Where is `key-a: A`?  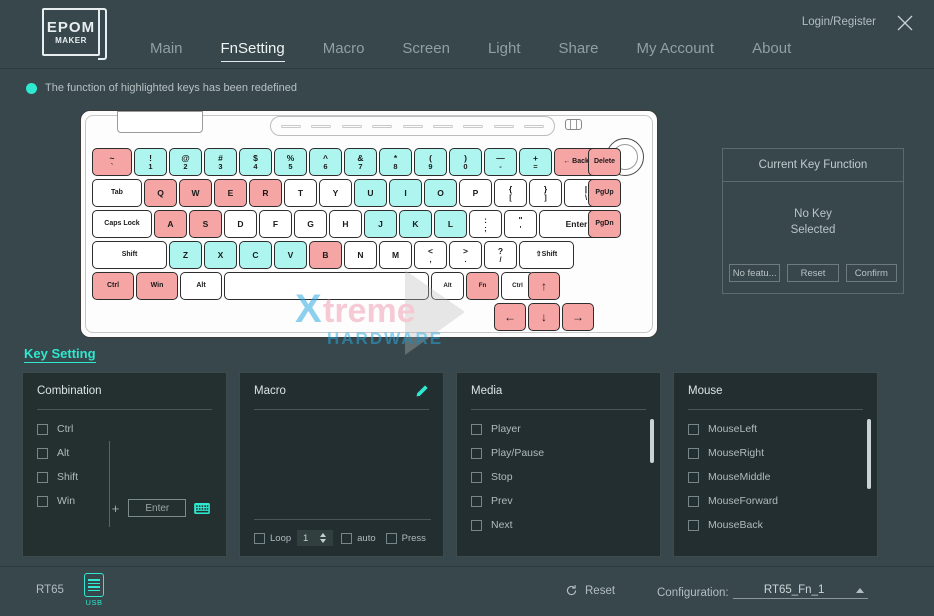 key-a: A is located at coordinates (170, 224).